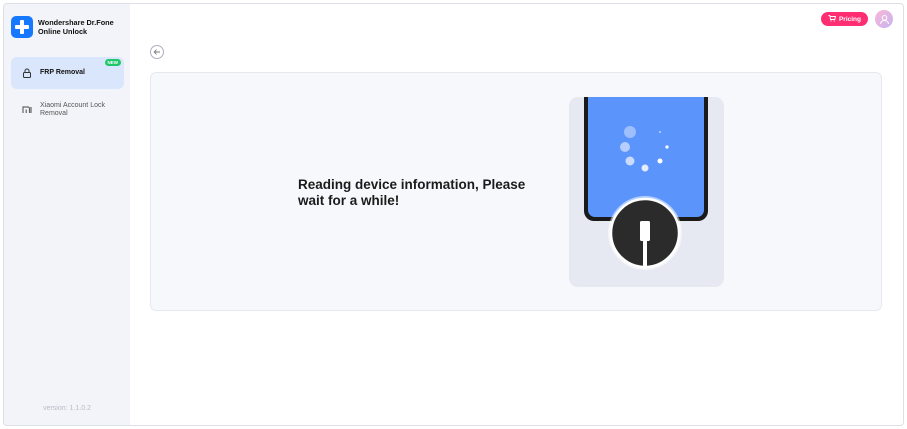  I want to click on drfone-logo-icon, so click(22, 27).